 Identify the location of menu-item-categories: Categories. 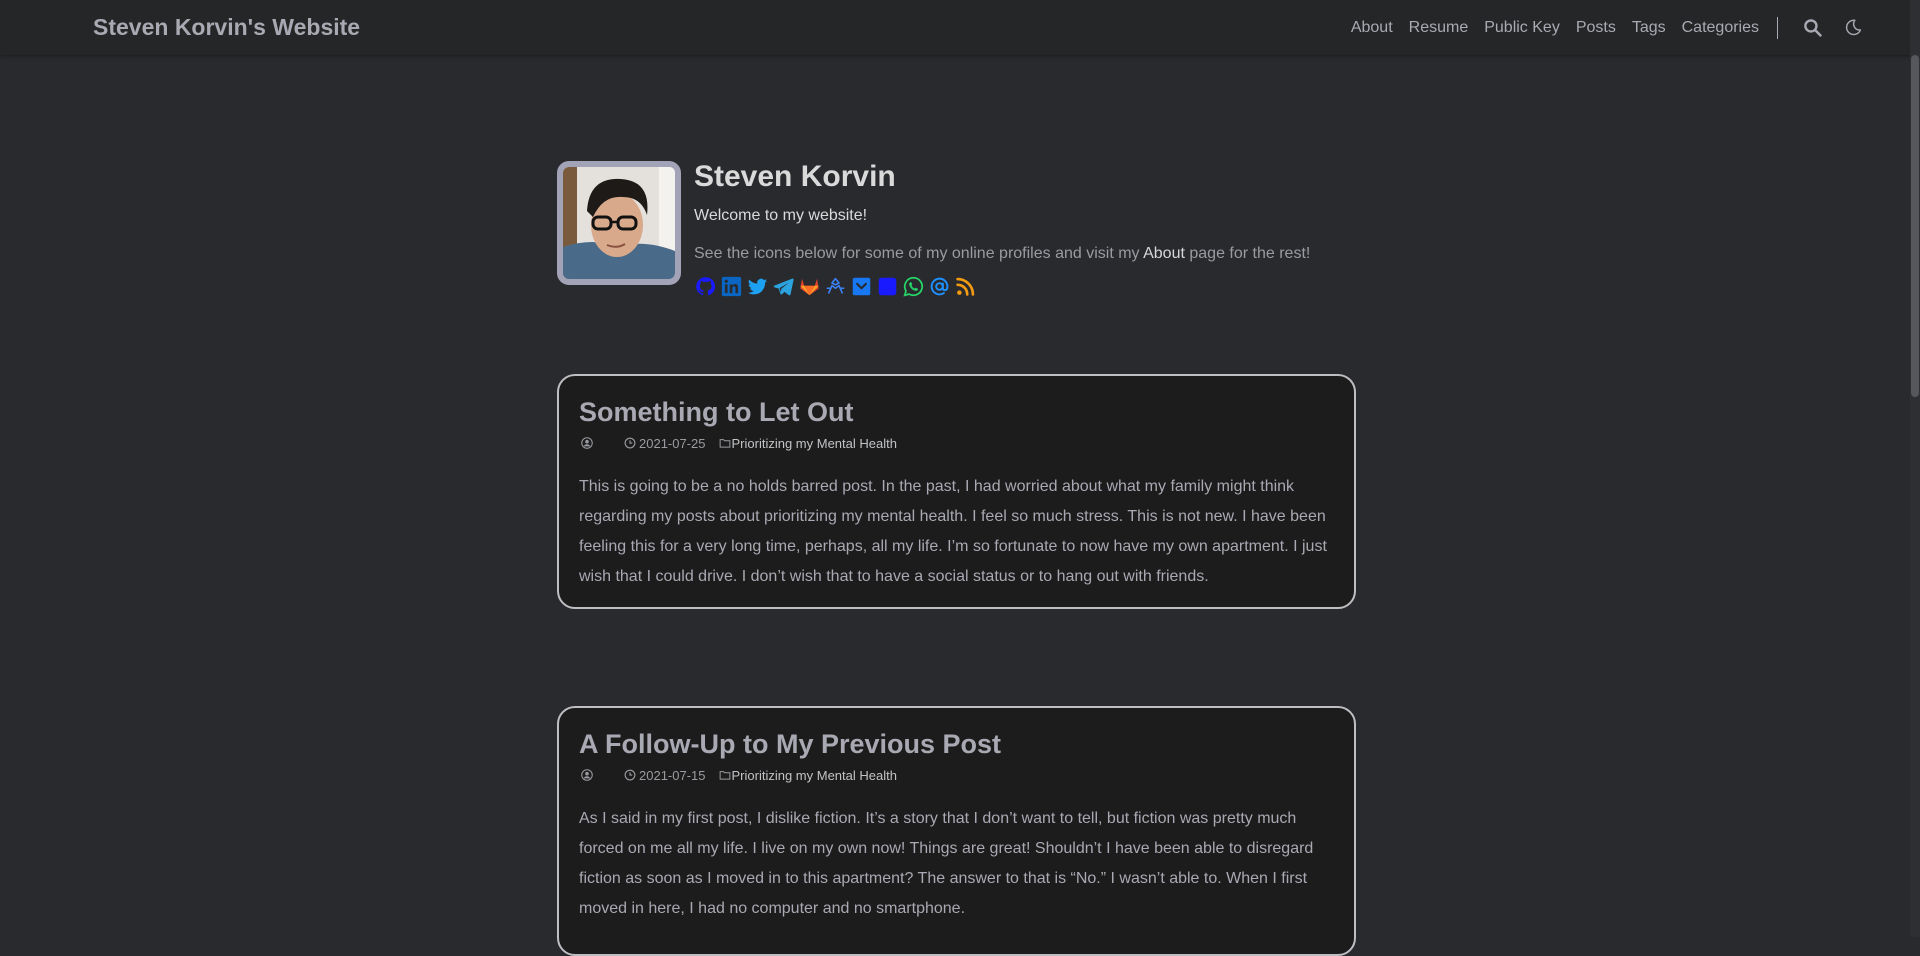
(1720, 28).